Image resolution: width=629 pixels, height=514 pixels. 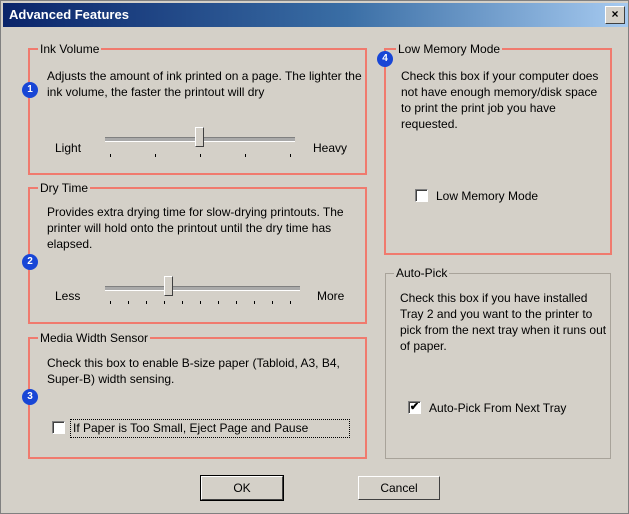 I want to click on ink-volume-min-label: Light, so click(x=68, y=148).